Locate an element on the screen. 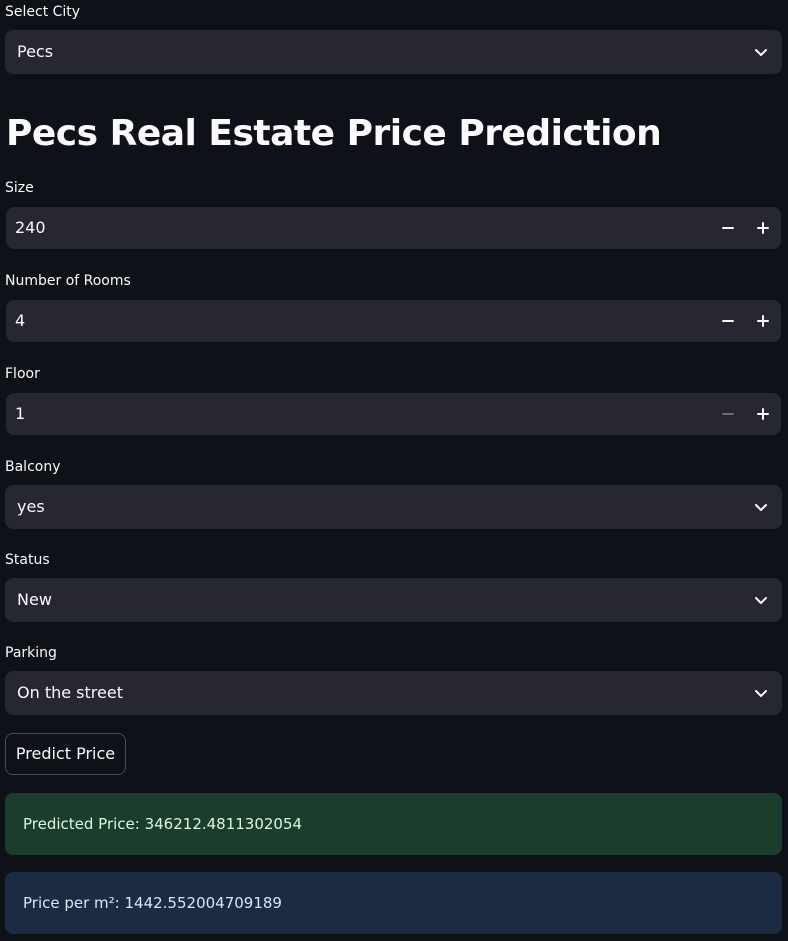  predicted-price-alert: Predicted Price: 346212.4811302054 is located at coordinates (393, 824).